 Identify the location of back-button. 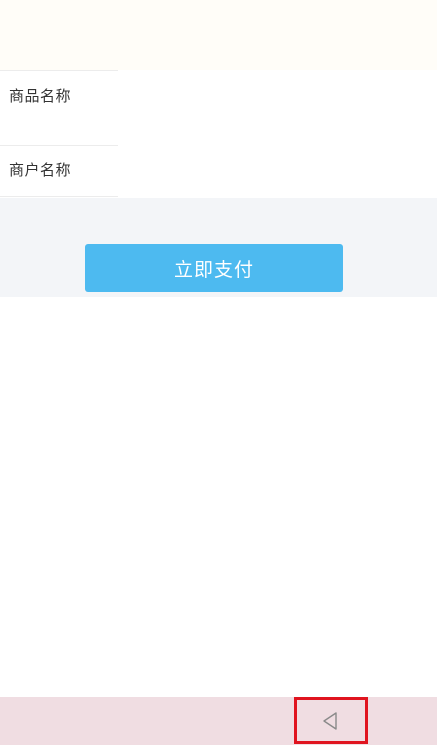
(331, 720).